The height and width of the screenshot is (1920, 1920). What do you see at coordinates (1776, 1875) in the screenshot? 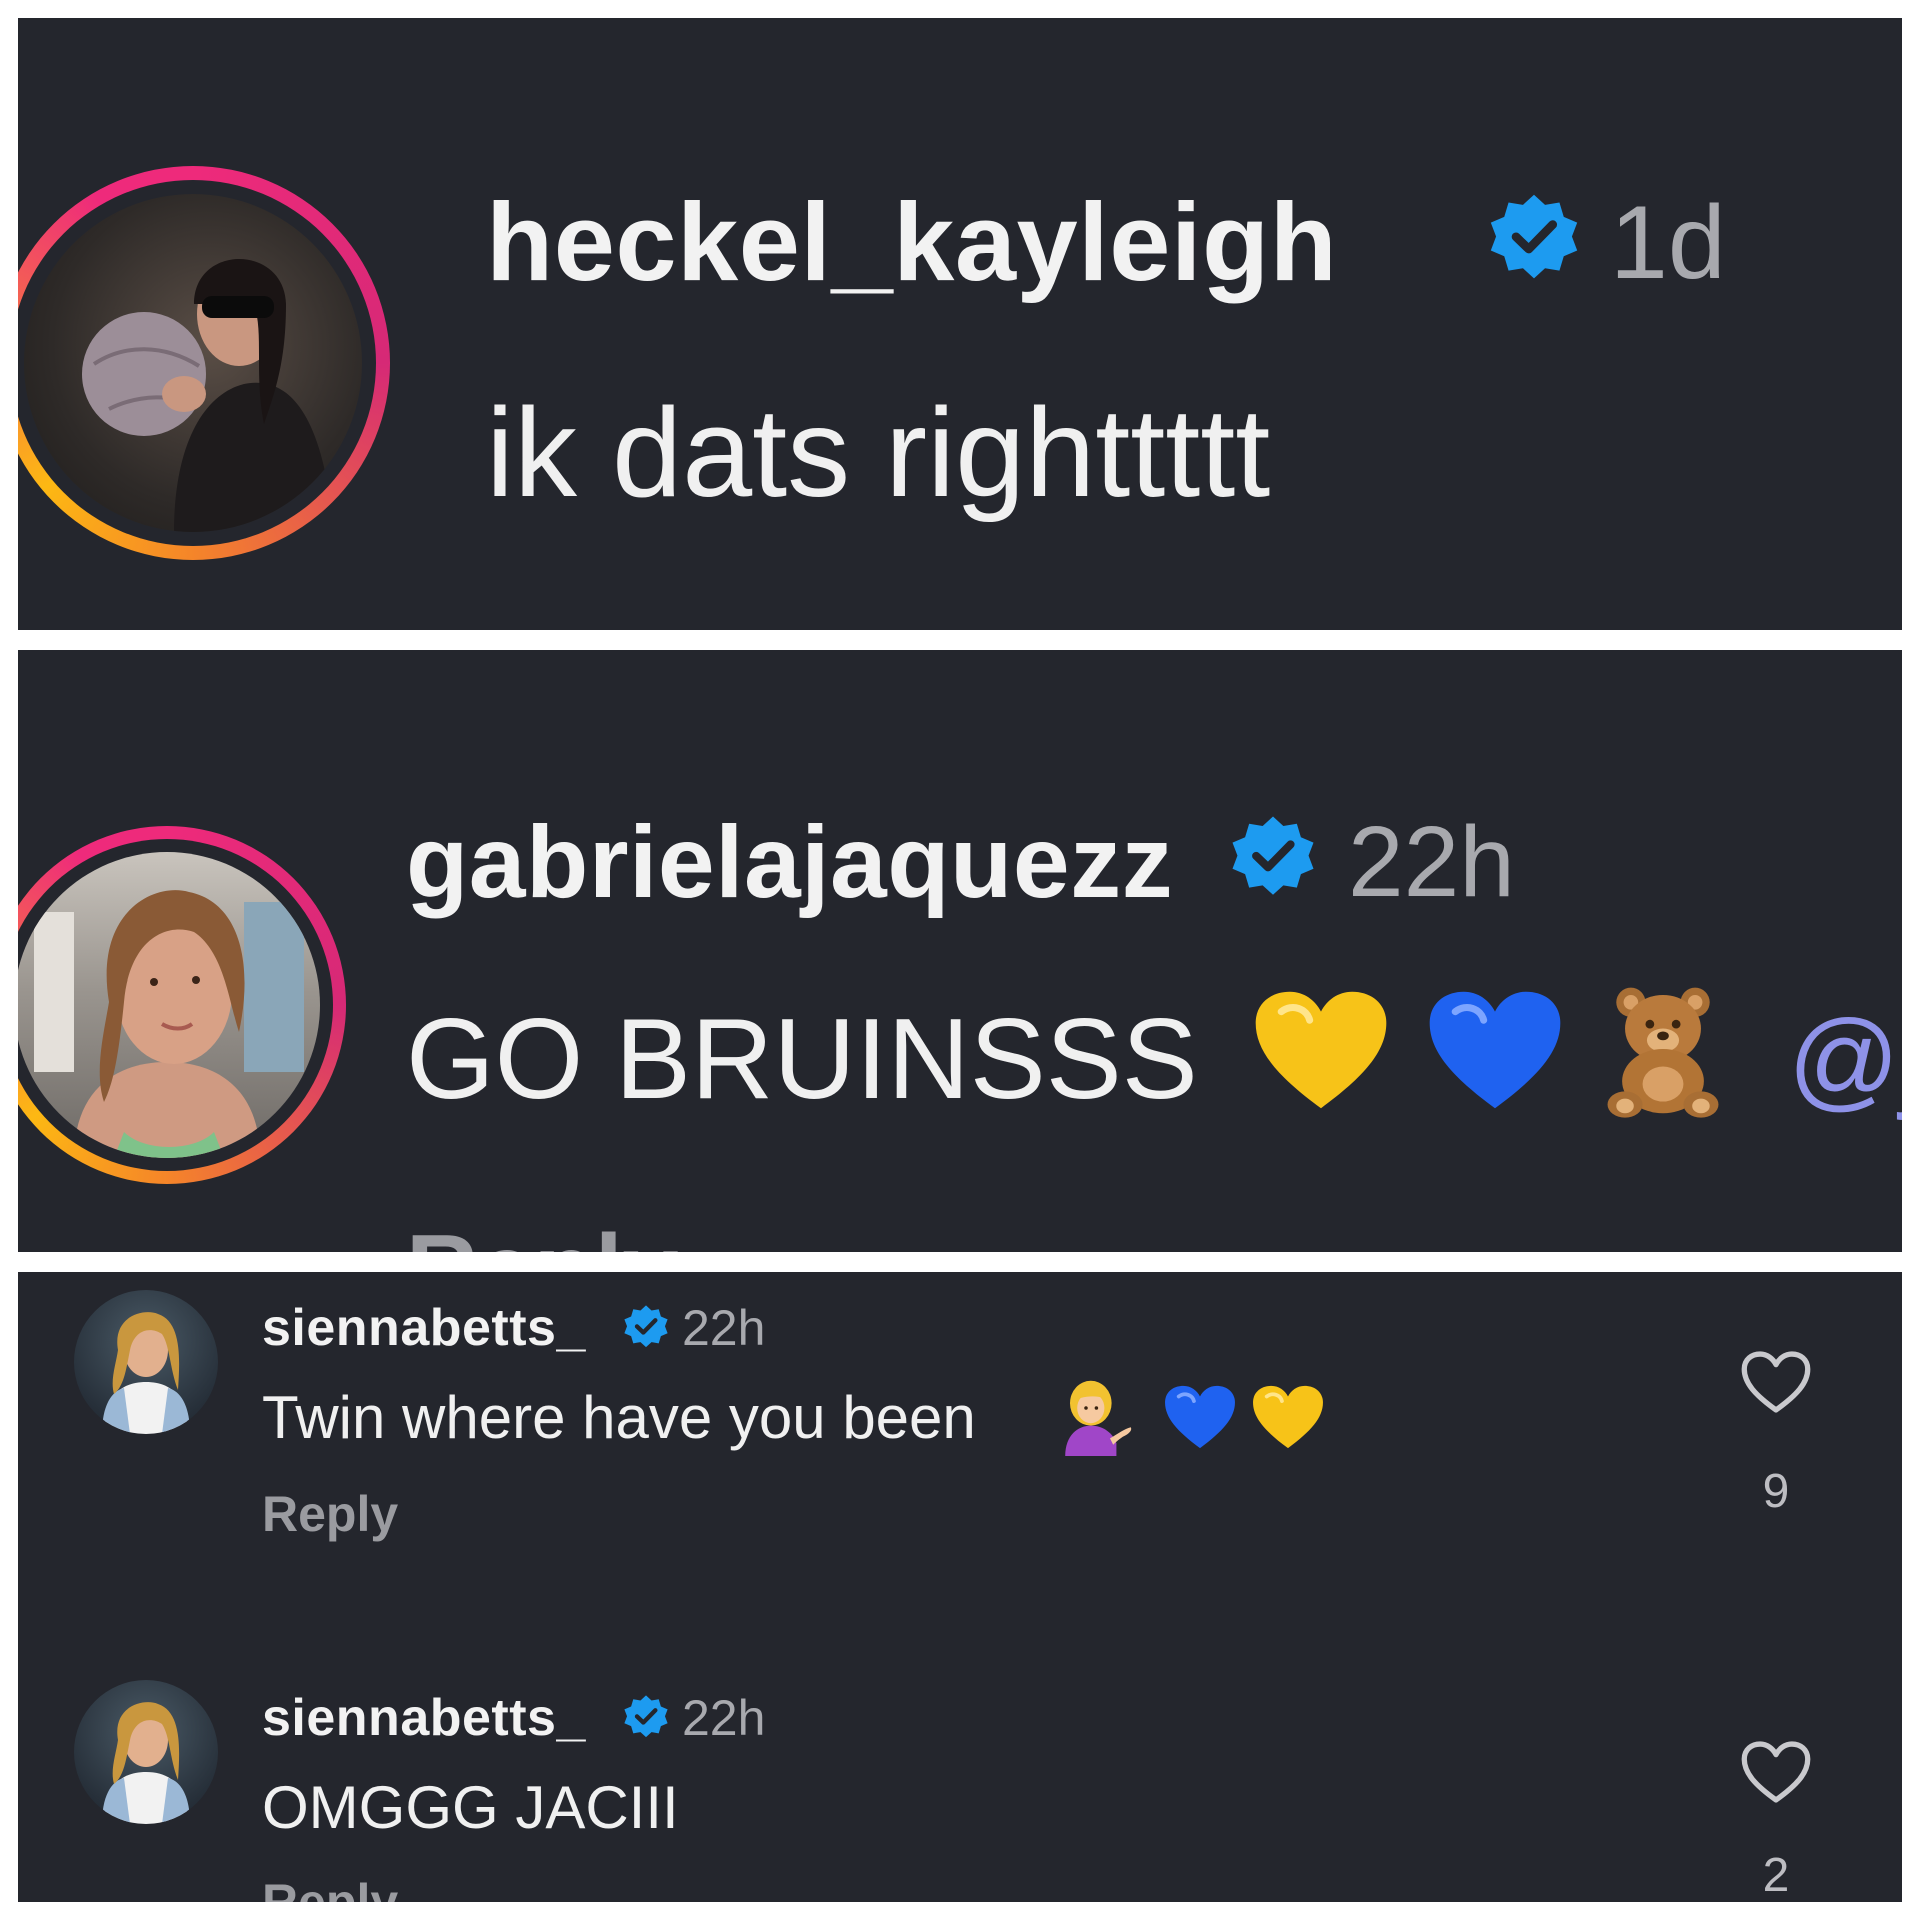
I see `like-count: 2` at bounding box center [1776, 1875].